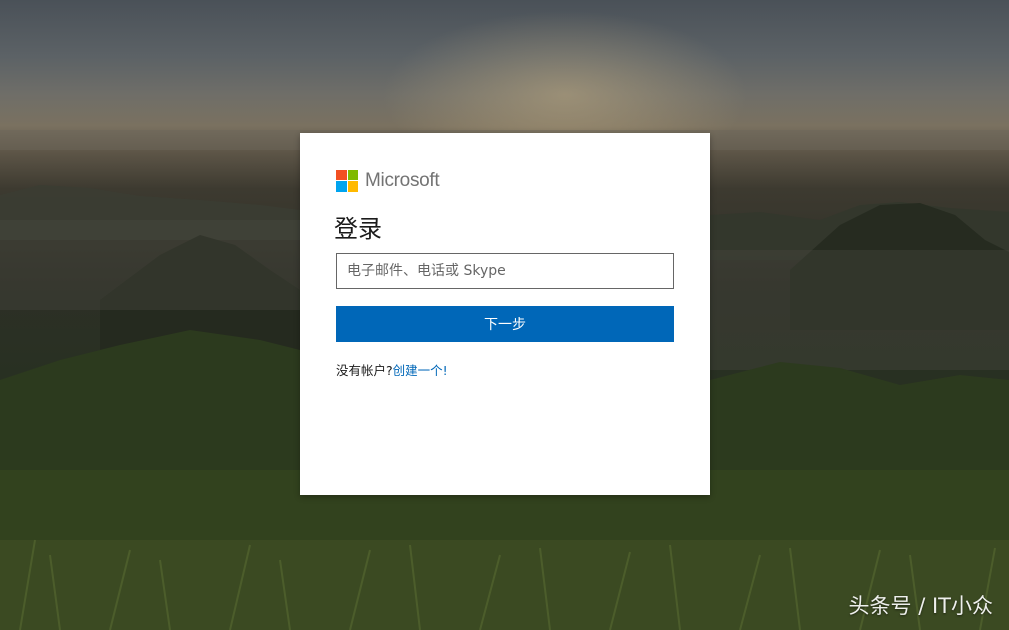 The image size is (1009, 630). I want to click on microsoft-logo-icon, so click(347, 180).